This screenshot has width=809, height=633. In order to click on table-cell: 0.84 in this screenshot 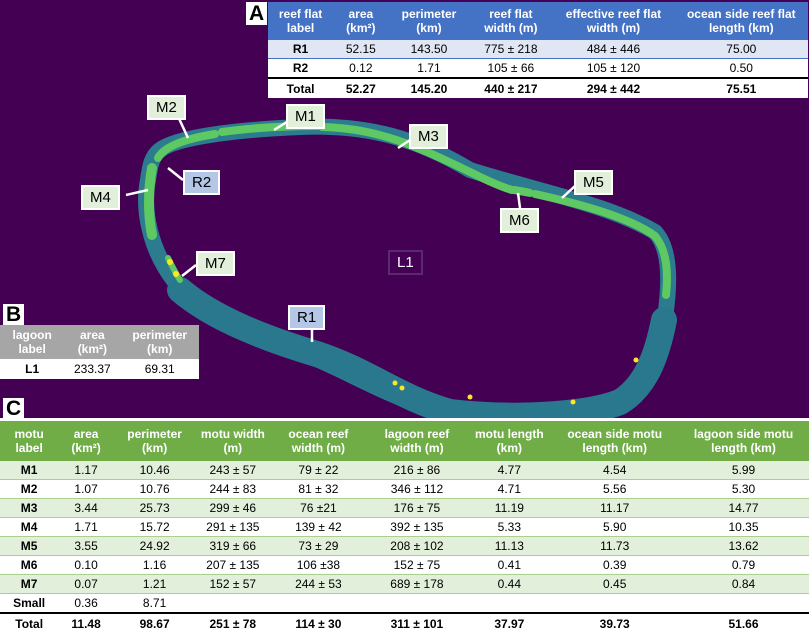, I will do `click(743, 584)`.